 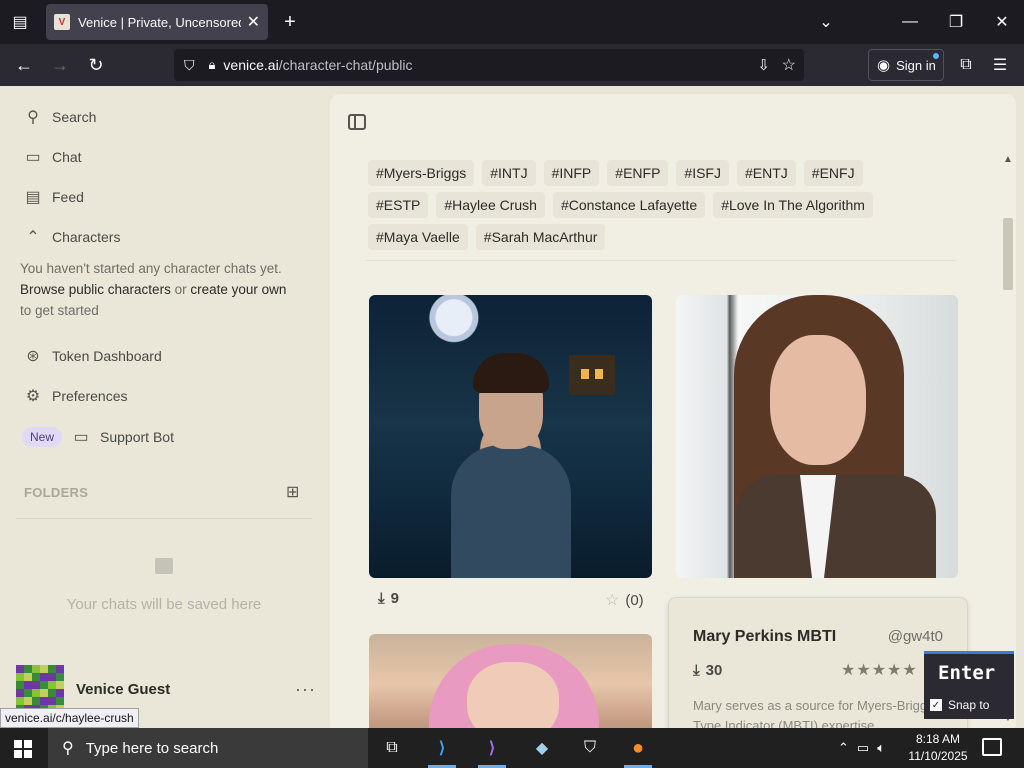 What do you see at coordinates (212, 65) in the screenshot?
I see `lock-icon: 🔒︎` at bounding box center [212, 65].